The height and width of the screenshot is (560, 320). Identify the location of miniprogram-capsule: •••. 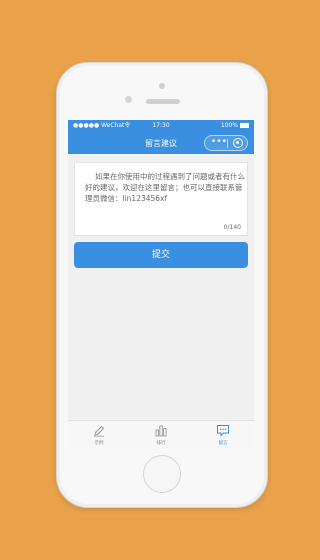
(226, 143).